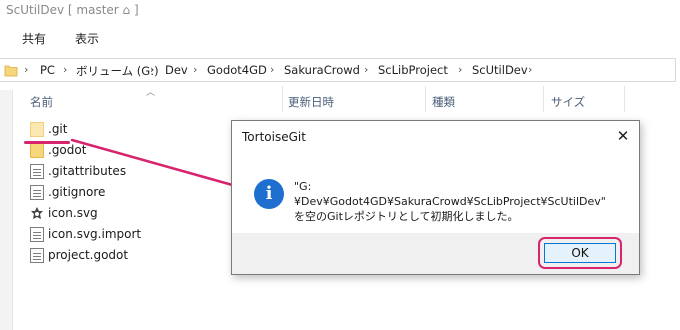 Image resolution: width=680 pixels, height=330 pixels. I want to click on breadcrumb-dev: Dev, so click(176, 70).